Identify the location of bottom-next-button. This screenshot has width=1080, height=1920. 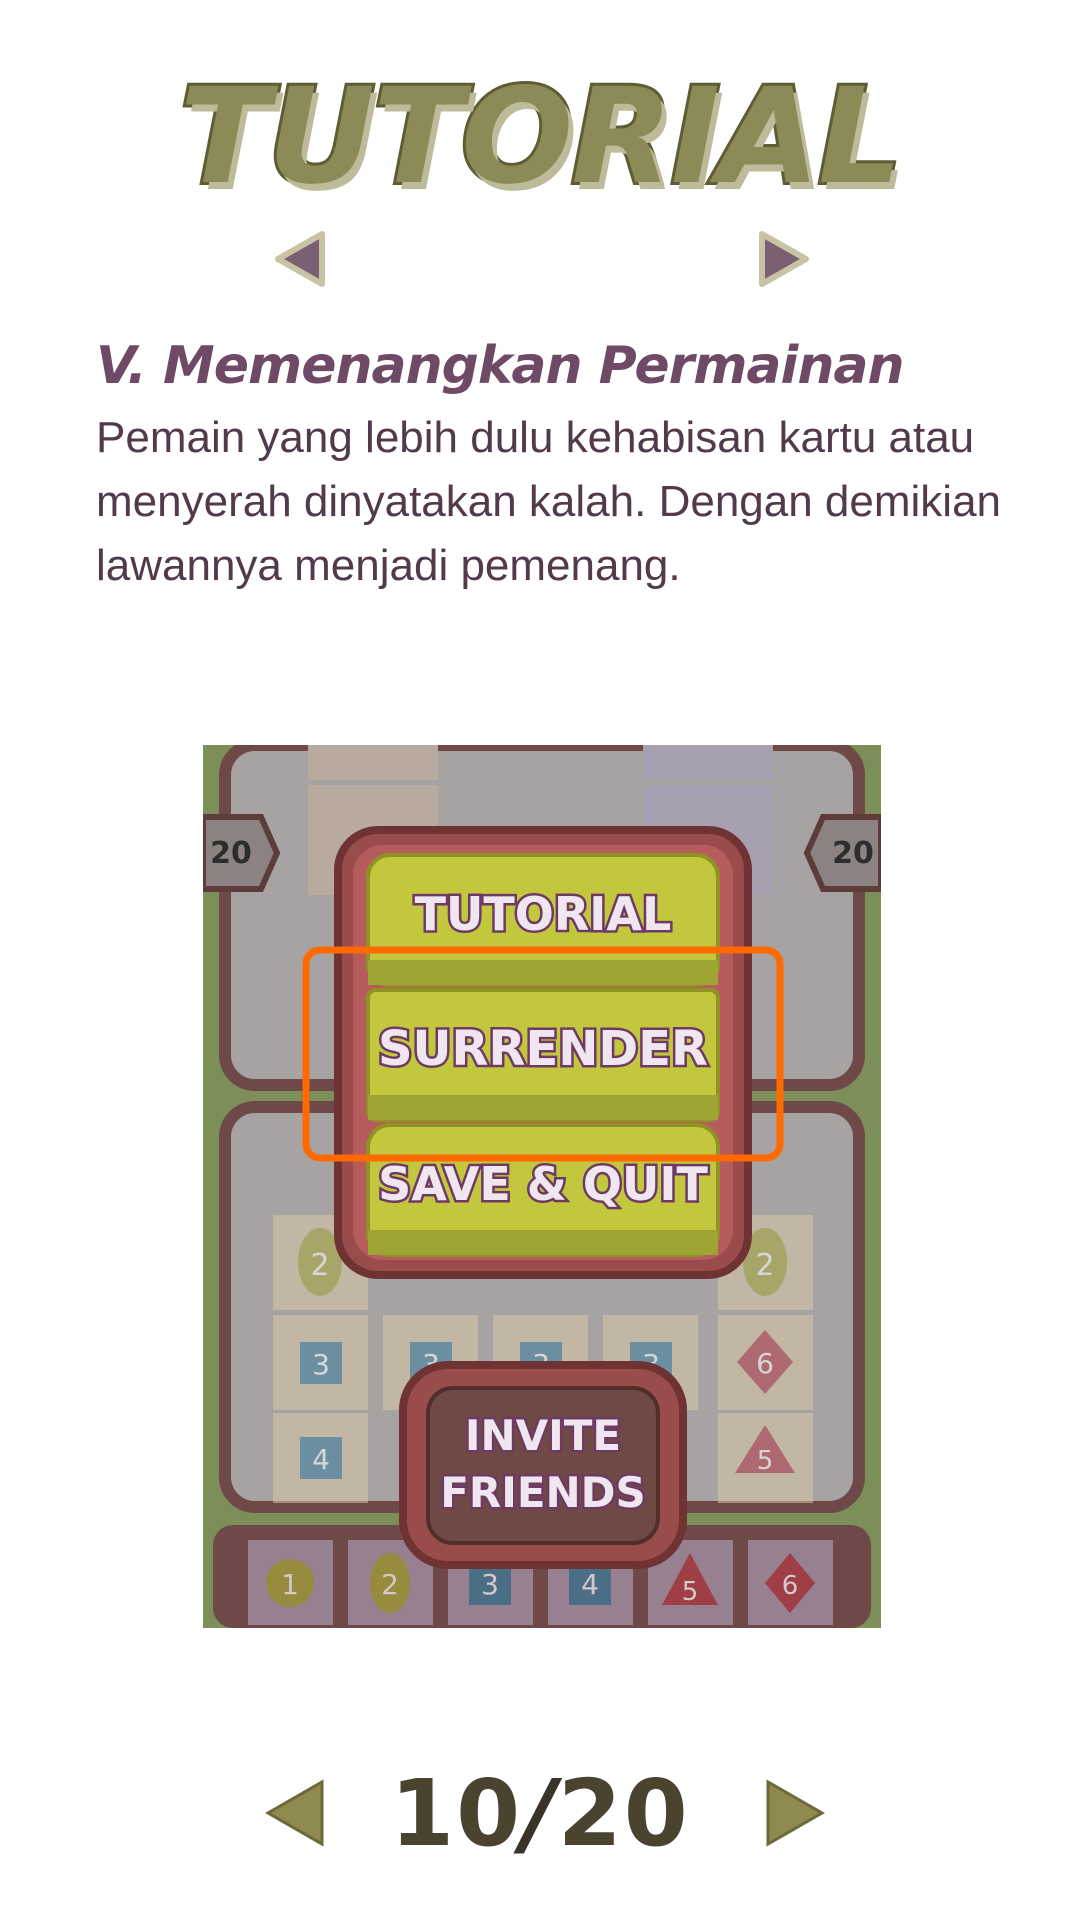
(795, 1815).